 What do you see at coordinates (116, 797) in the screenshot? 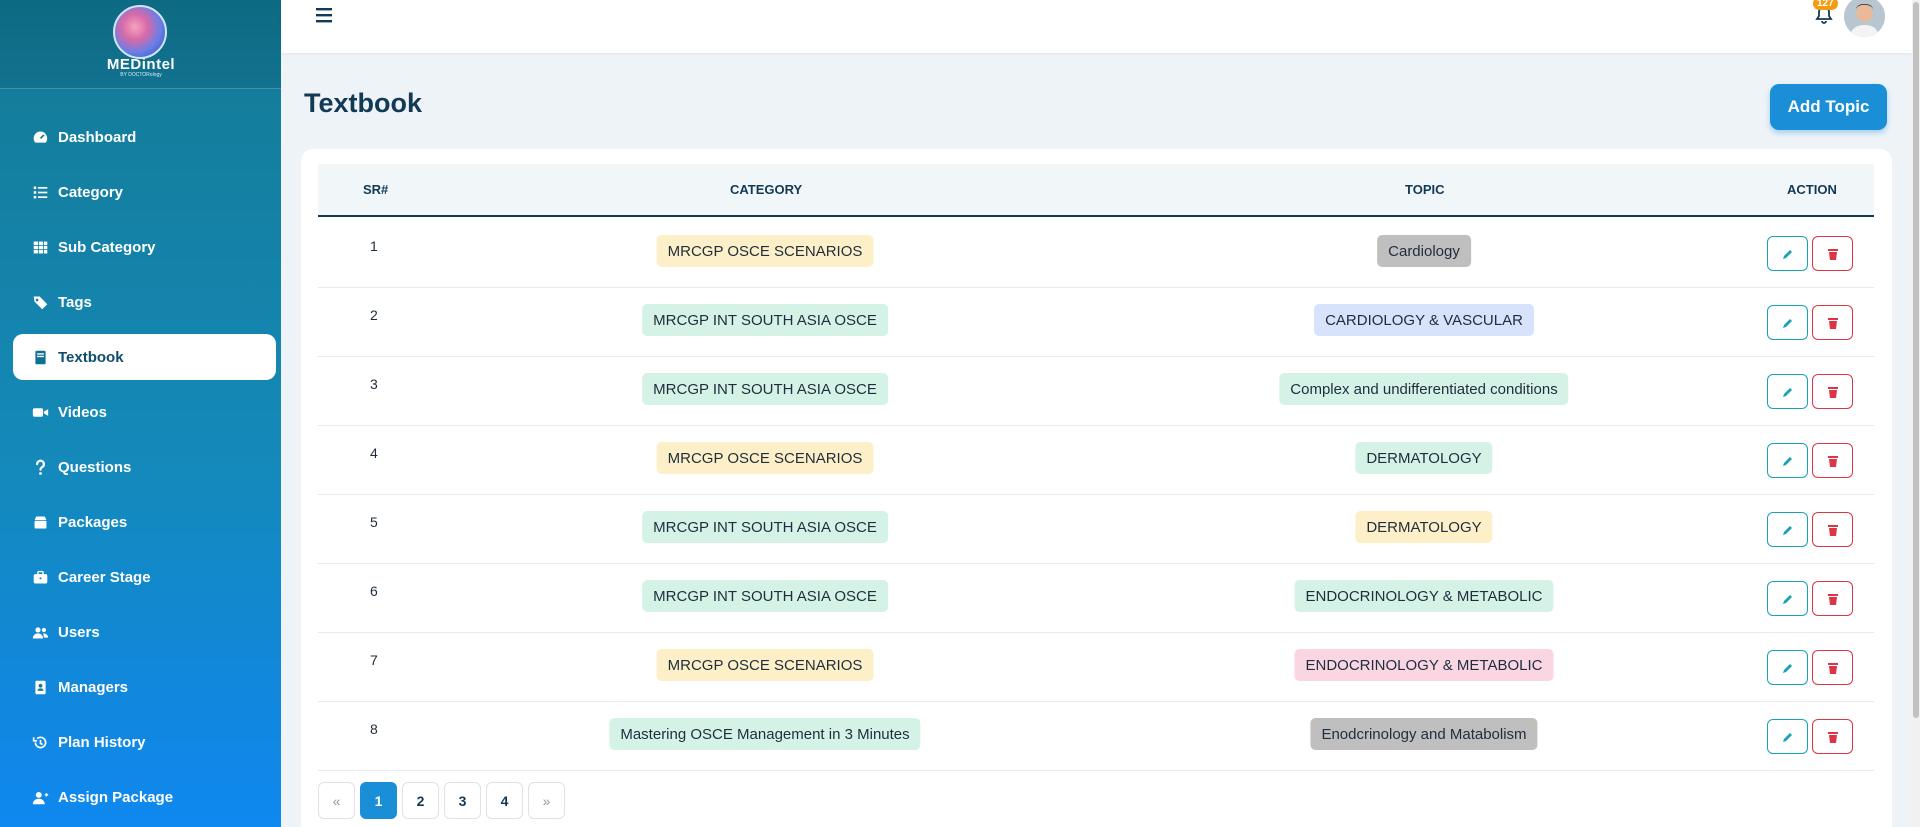
I see `sidebar-item-label: Assign Package` at bounding box center [116, 797].